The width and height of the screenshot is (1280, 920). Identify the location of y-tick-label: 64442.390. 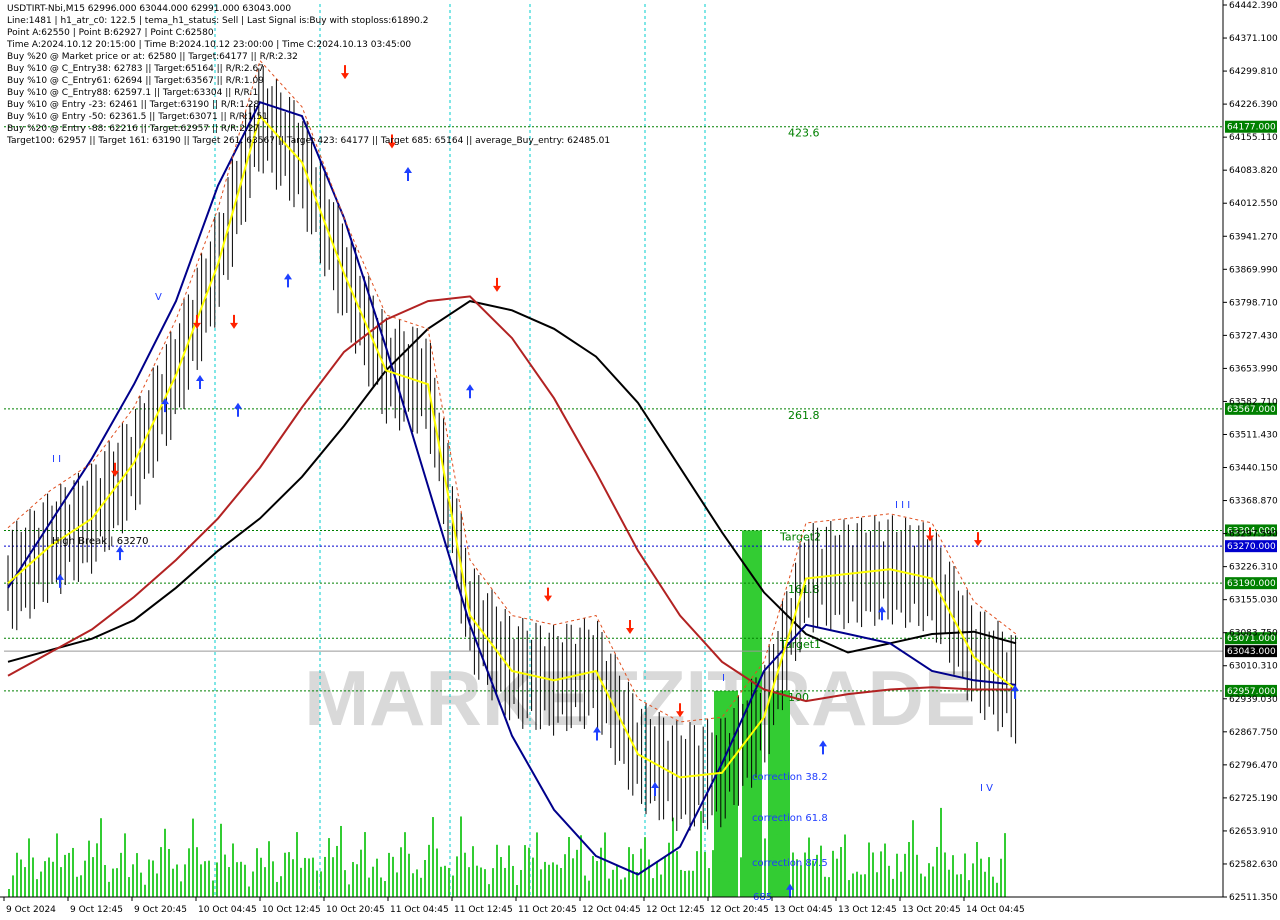
(1253, 6).